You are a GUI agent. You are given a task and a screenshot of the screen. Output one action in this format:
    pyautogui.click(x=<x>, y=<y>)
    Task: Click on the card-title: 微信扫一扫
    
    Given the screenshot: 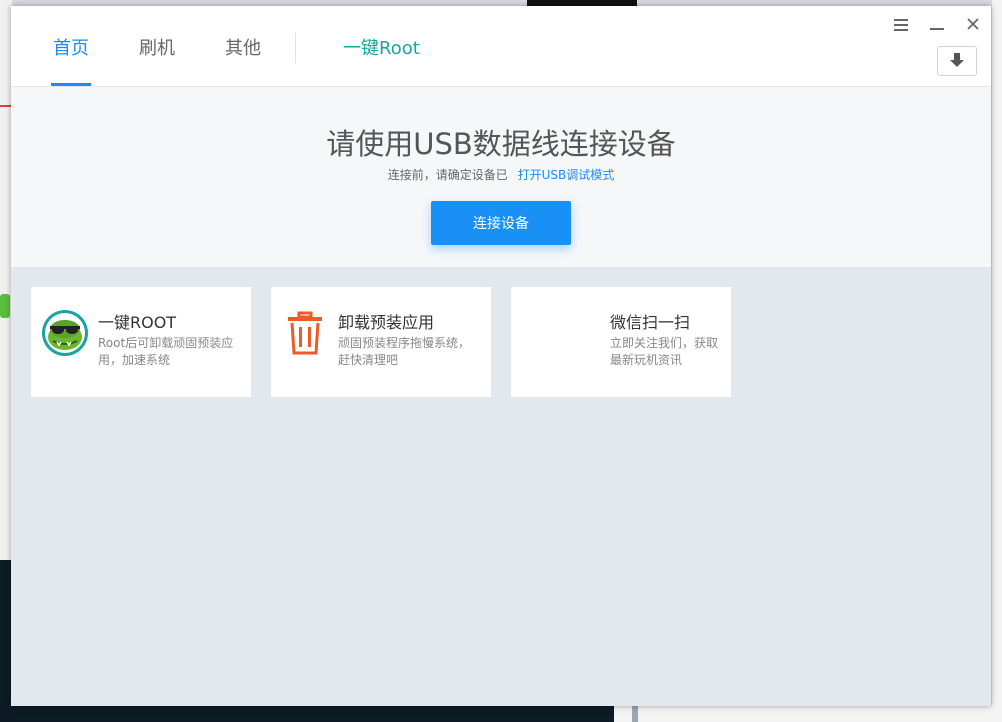 What is the action you would take?
    pyautogui.click(x=650, y=322)
    